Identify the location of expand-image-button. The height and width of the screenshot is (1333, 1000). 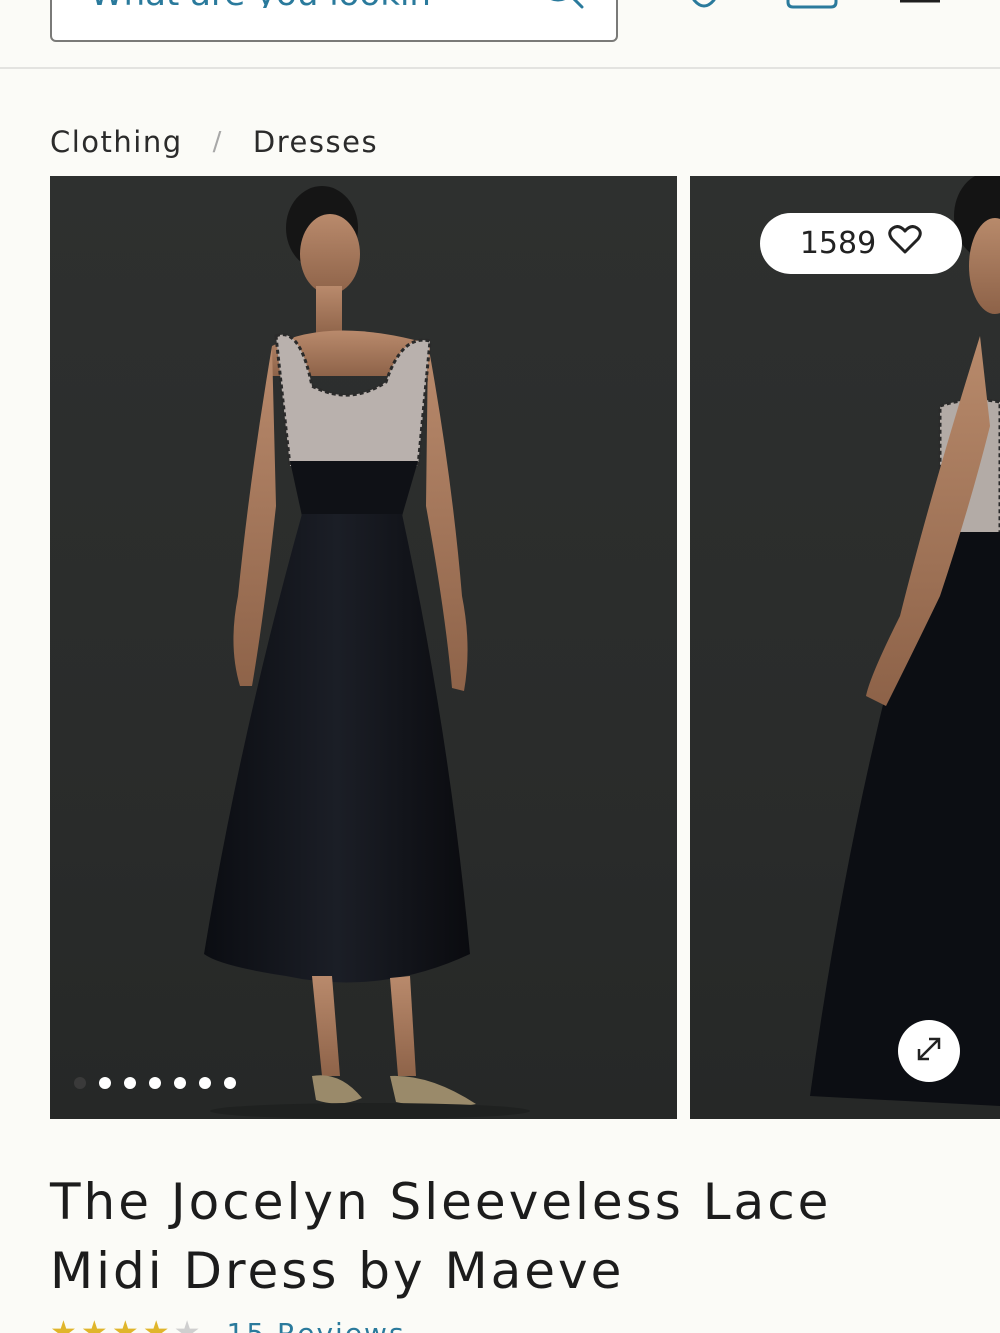
(929, 1051).